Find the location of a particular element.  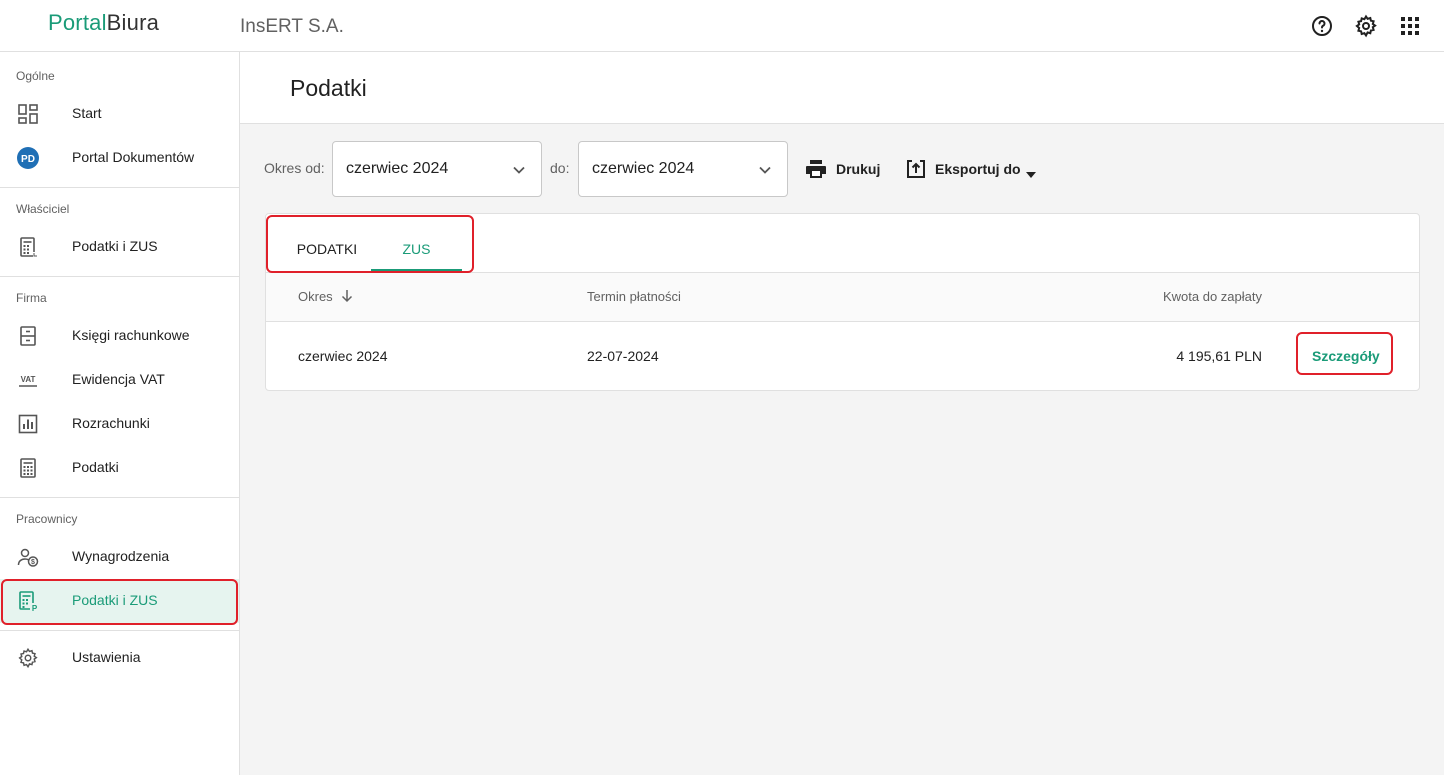

sidebar-item-owner-podatki-zus: Podatki i ZUS is located at coordinates (119, 247).